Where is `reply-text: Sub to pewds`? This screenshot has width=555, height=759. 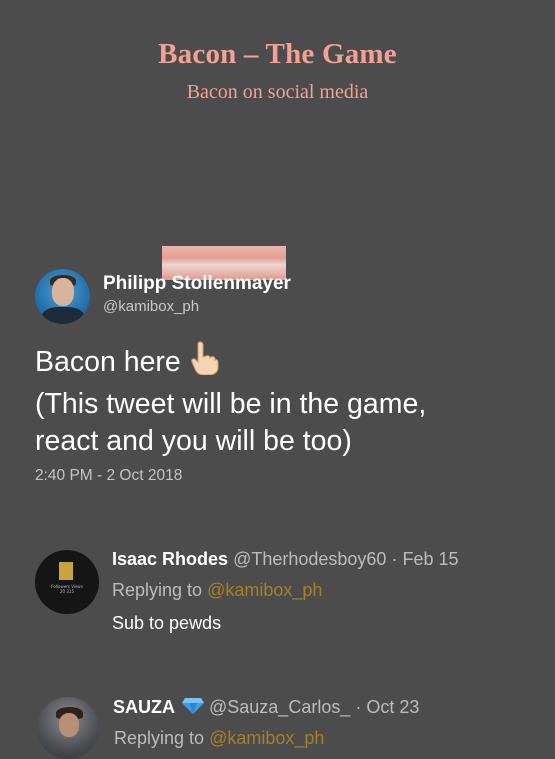 reply-text: Sub to pewds is located at coordinates (167, 623).